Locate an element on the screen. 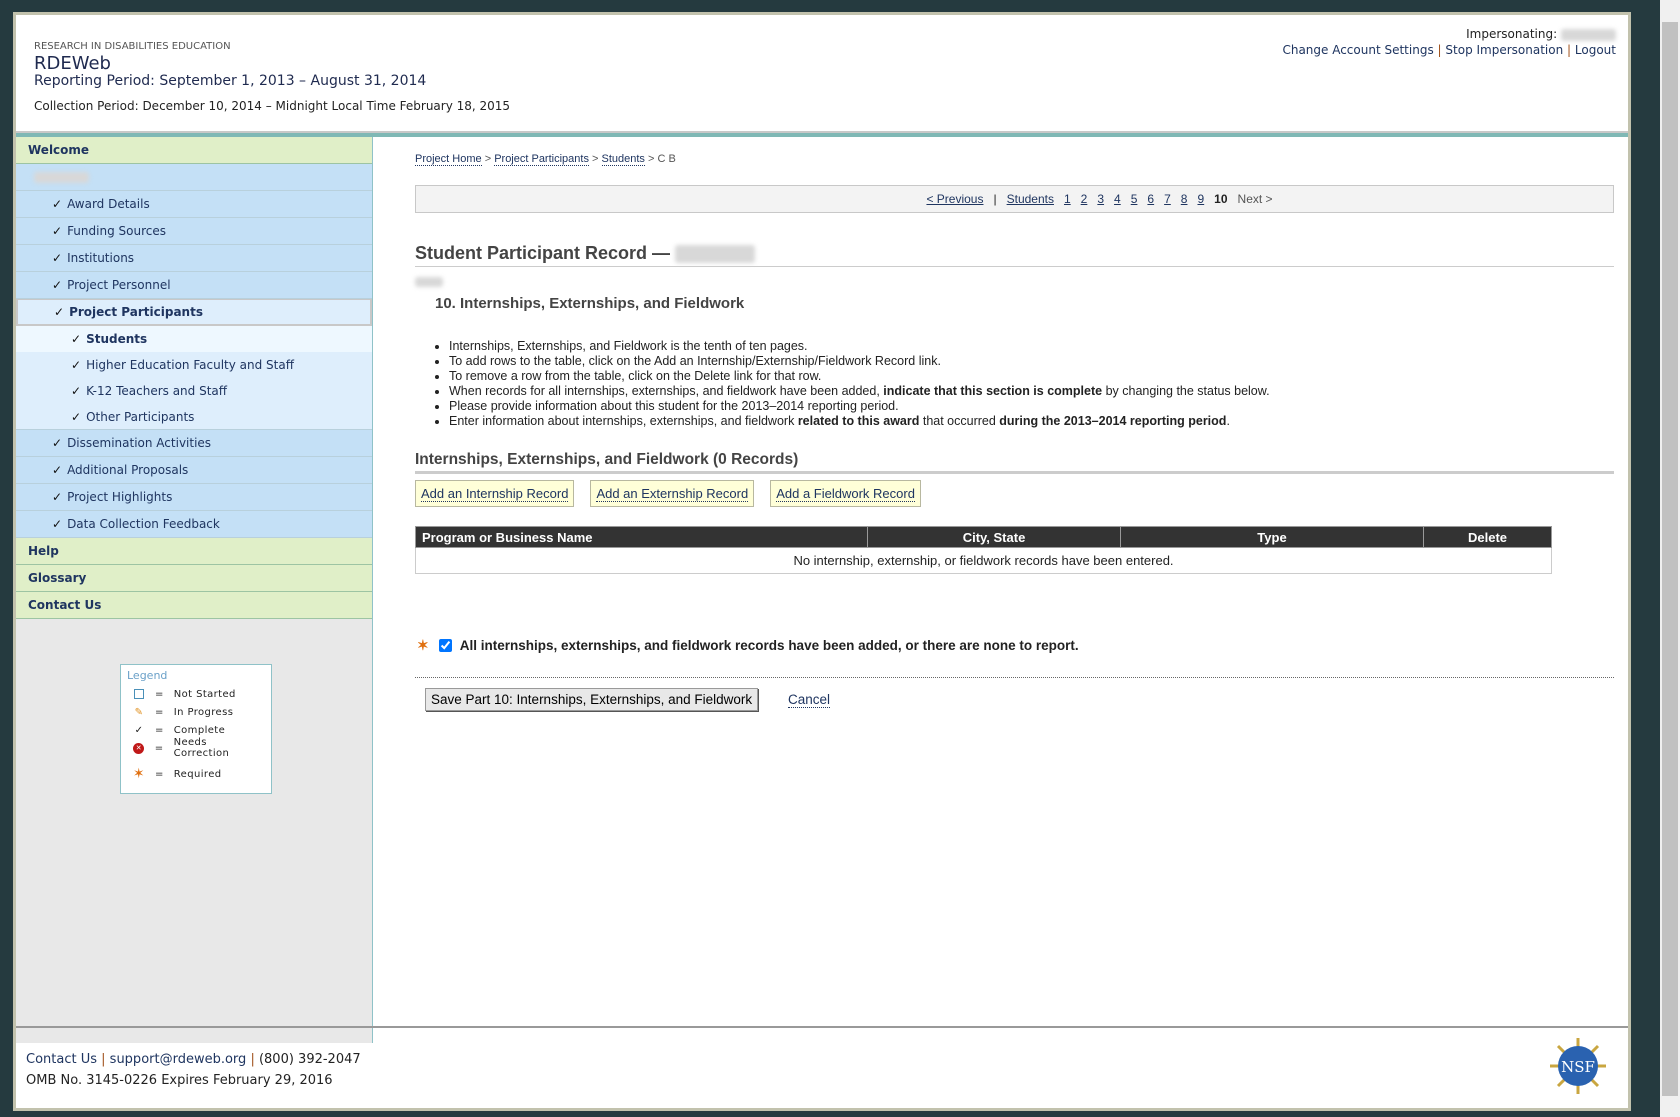 The image size is (1680, 1117). students-link: Students is located at coordinates (1030, 199).